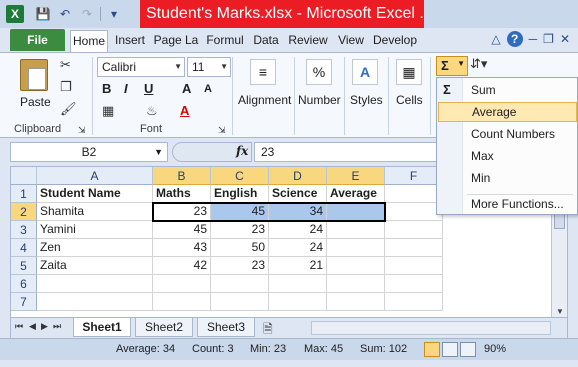 This screenshot has height=367, width=578. What do you see at coordinates (182, 230) in the screenshot?
I see `cell-b3: 45` at bounding box center [182, 230].